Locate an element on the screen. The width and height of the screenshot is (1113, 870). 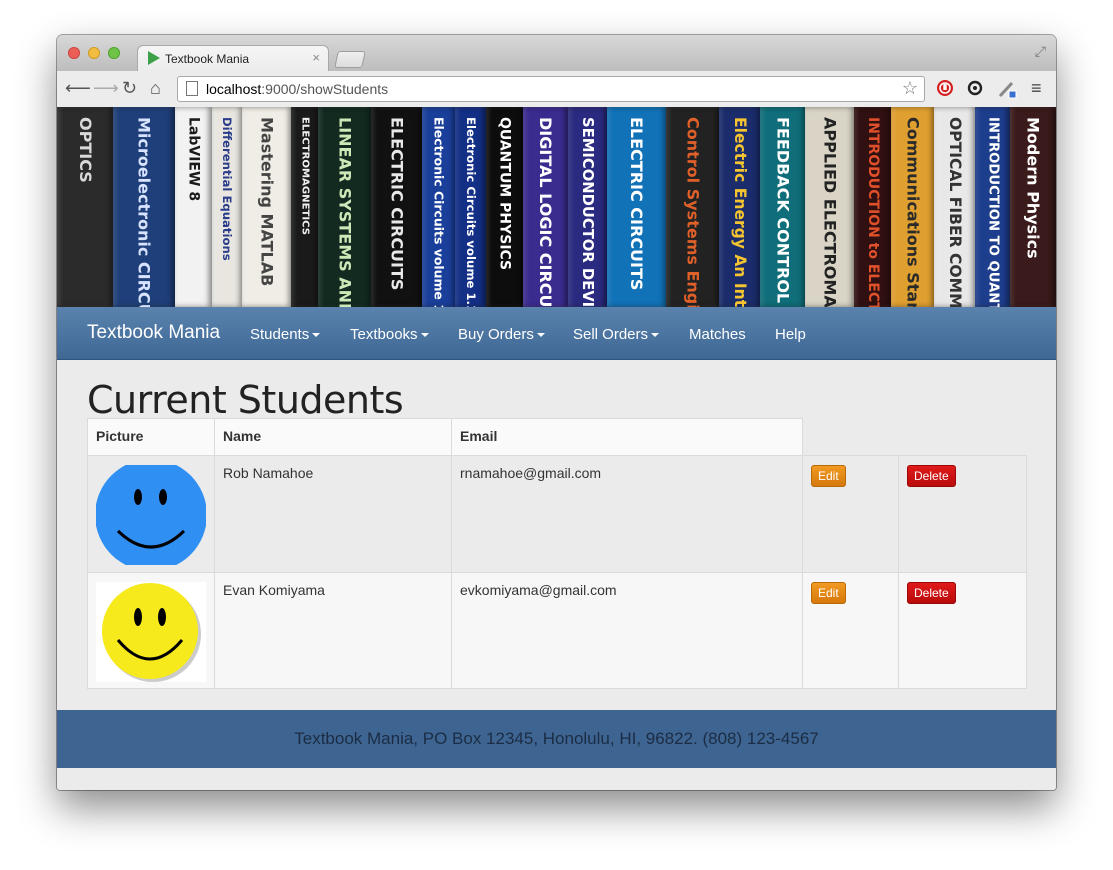
table-cell-email: rnamahoe@gmail.com is located at coordinates (627, 514).